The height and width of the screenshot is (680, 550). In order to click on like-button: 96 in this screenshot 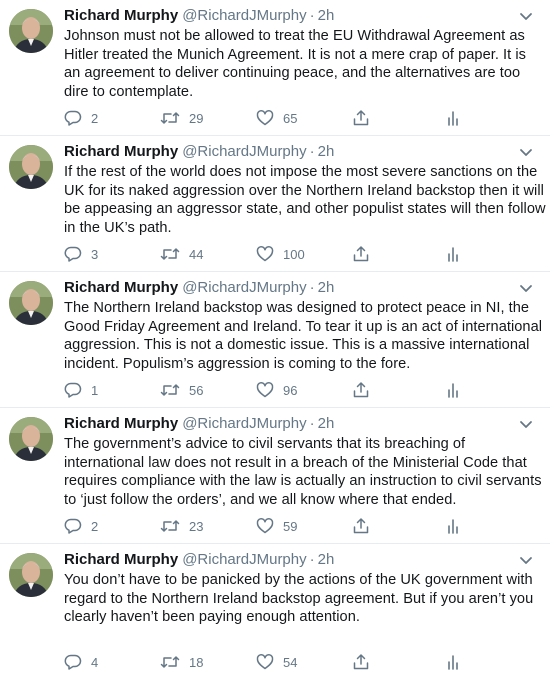, I will do `click(276, 390)`.